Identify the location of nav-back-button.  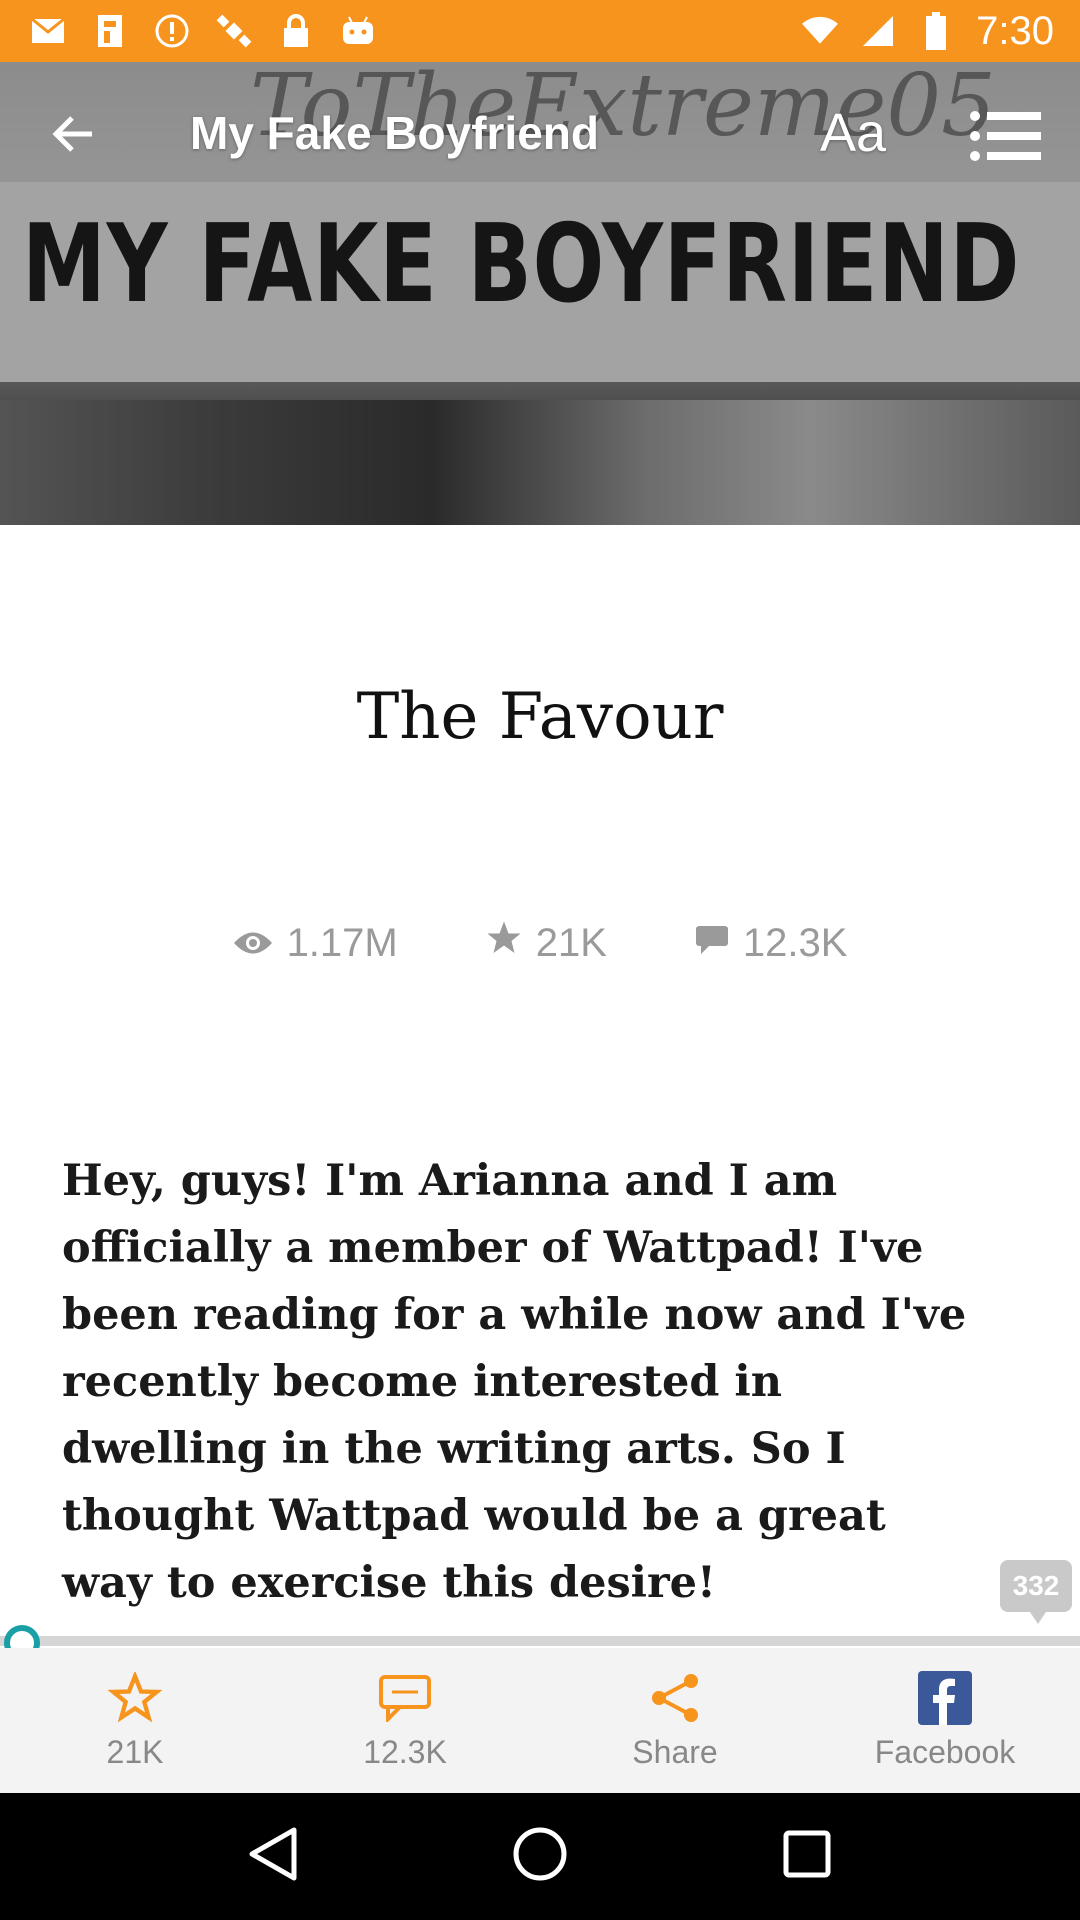
(273, 1857).